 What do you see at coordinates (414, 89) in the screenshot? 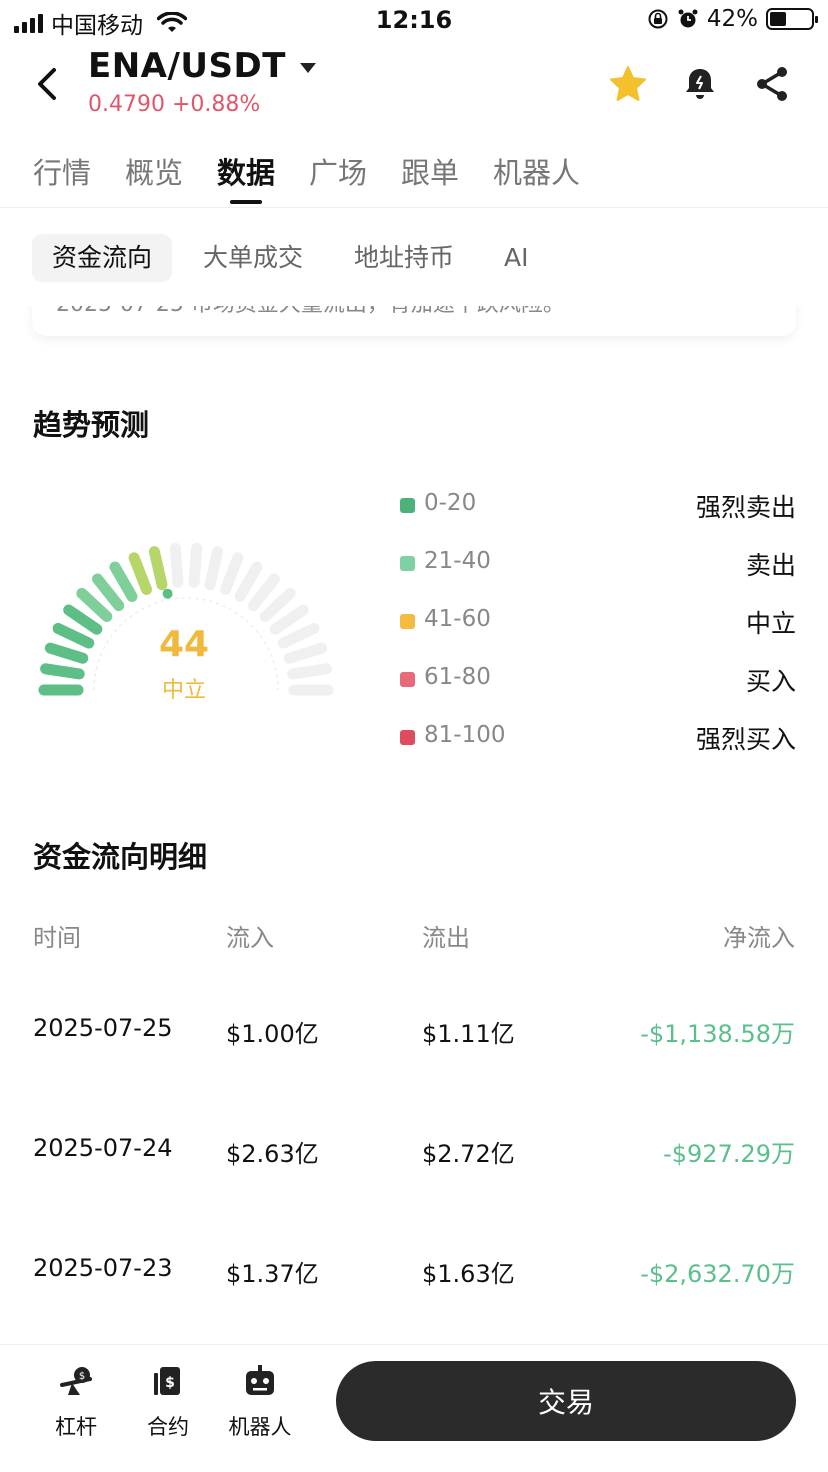
I see `header: ENA/USDT 0.4790 +0.88%` at bounding box center [414, 89].